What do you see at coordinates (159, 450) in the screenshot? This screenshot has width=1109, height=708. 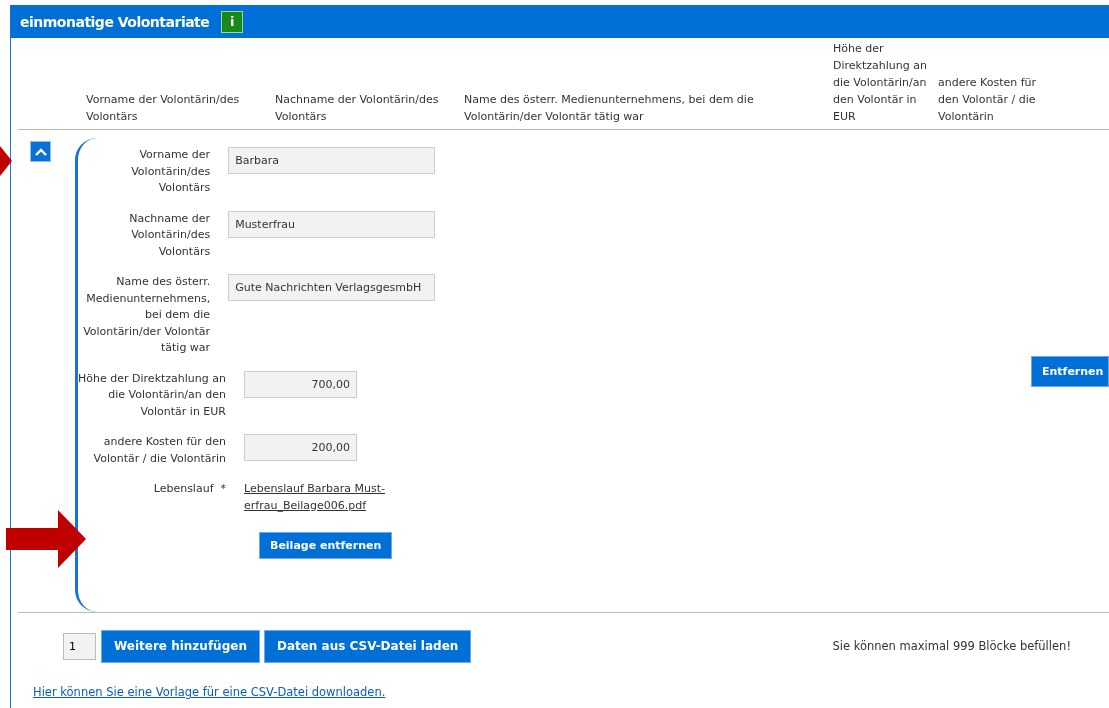 I see `field-label: andere Kosten für den Volontär / die Volontärin` at bounding box center [159, 450].